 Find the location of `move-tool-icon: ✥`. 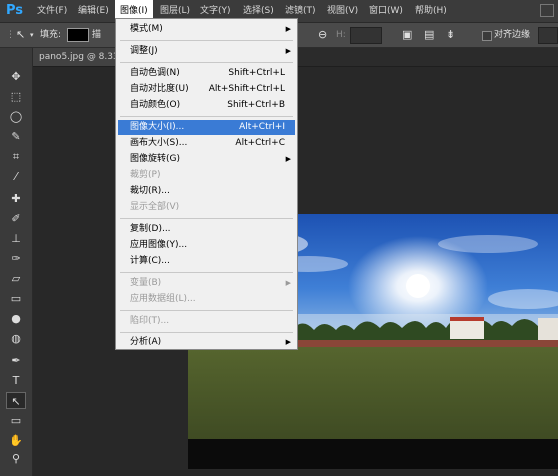

move-tool-icon: ✥ is located at coordinates (16, 76).